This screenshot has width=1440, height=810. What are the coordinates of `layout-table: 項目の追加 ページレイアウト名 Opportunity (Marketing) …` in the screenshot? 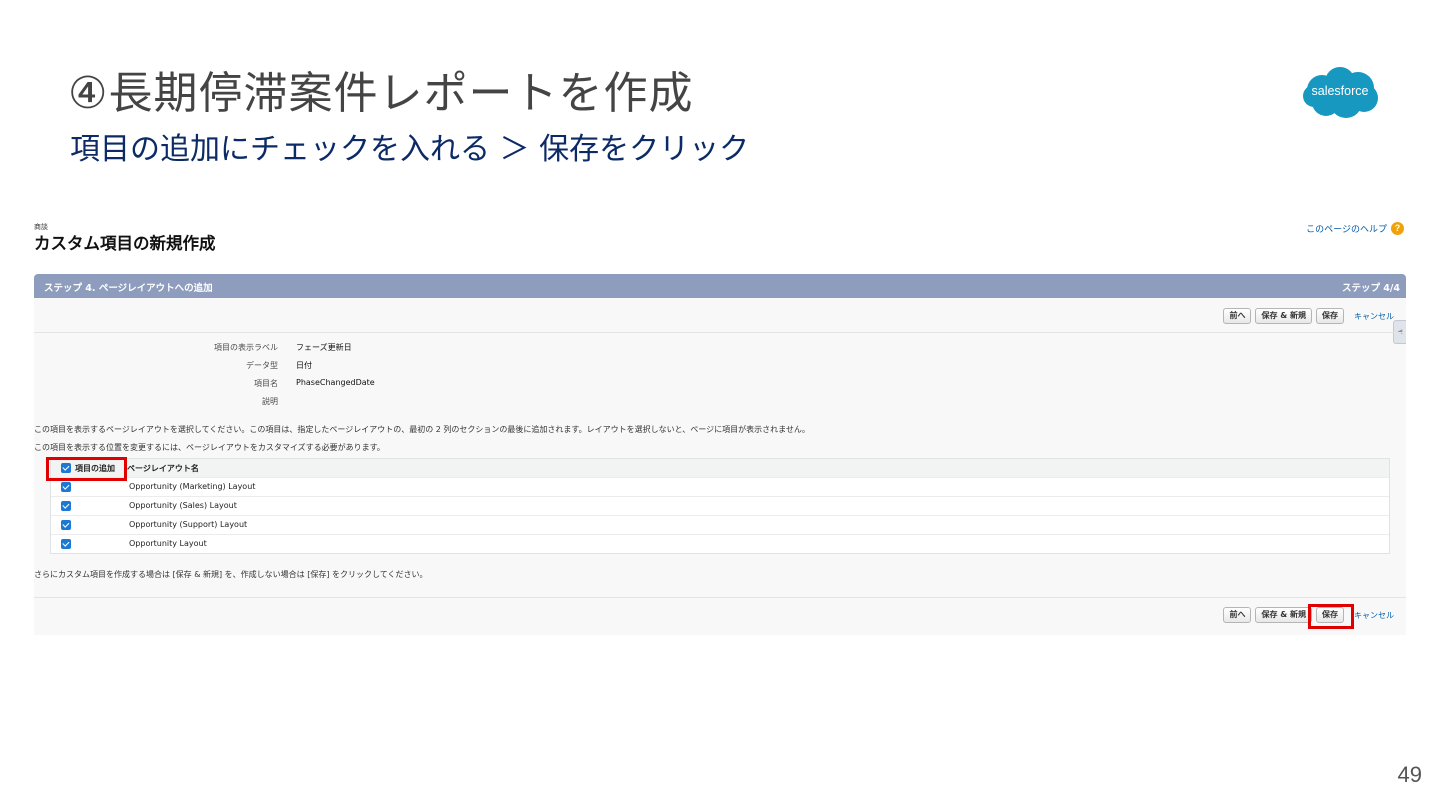 It's located at (720, 506).